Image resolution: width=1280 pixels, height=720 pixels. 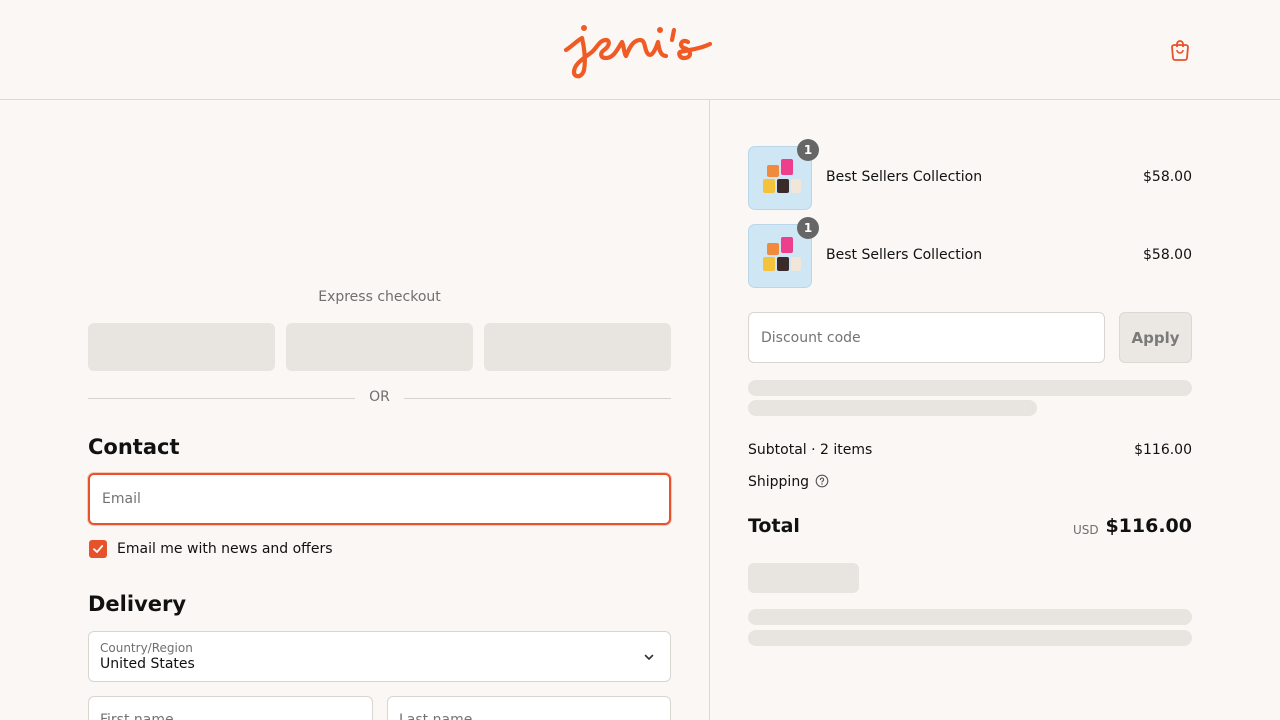 What do you see at coordinates (137, 716) in the screenshot?
I see `first-name-placeholder: First name` at bounding box center [137, 716].